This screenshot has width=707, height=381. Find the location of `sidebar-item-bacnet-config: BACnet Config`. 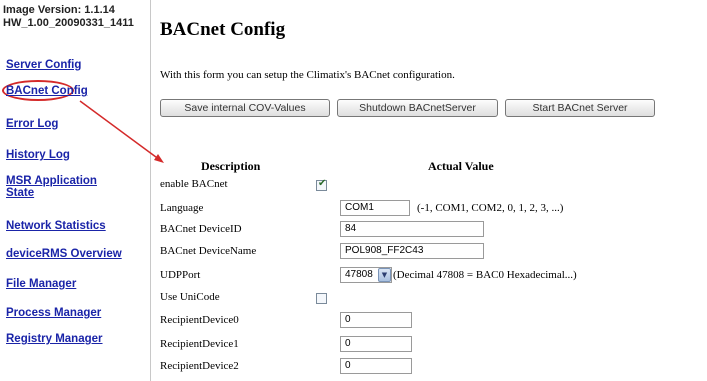

sidebar-item-bacnet-config: BACnet Config is located at coordinates (77, 91).